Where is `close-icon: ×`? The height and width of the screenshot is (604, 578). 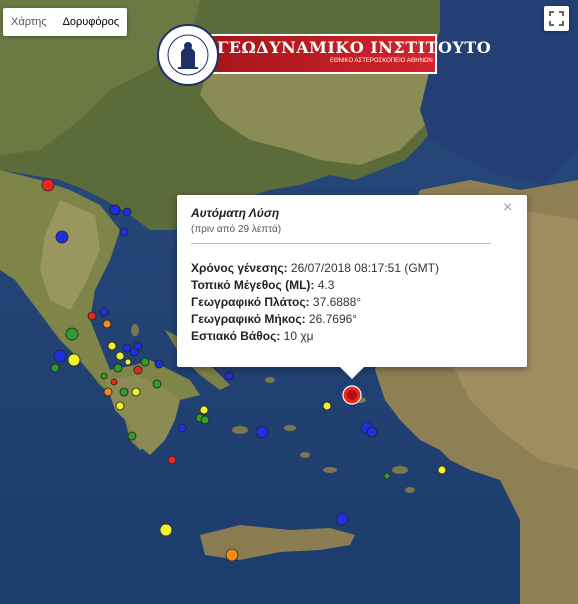
close-icon: × is located at coordinates (510, 208).